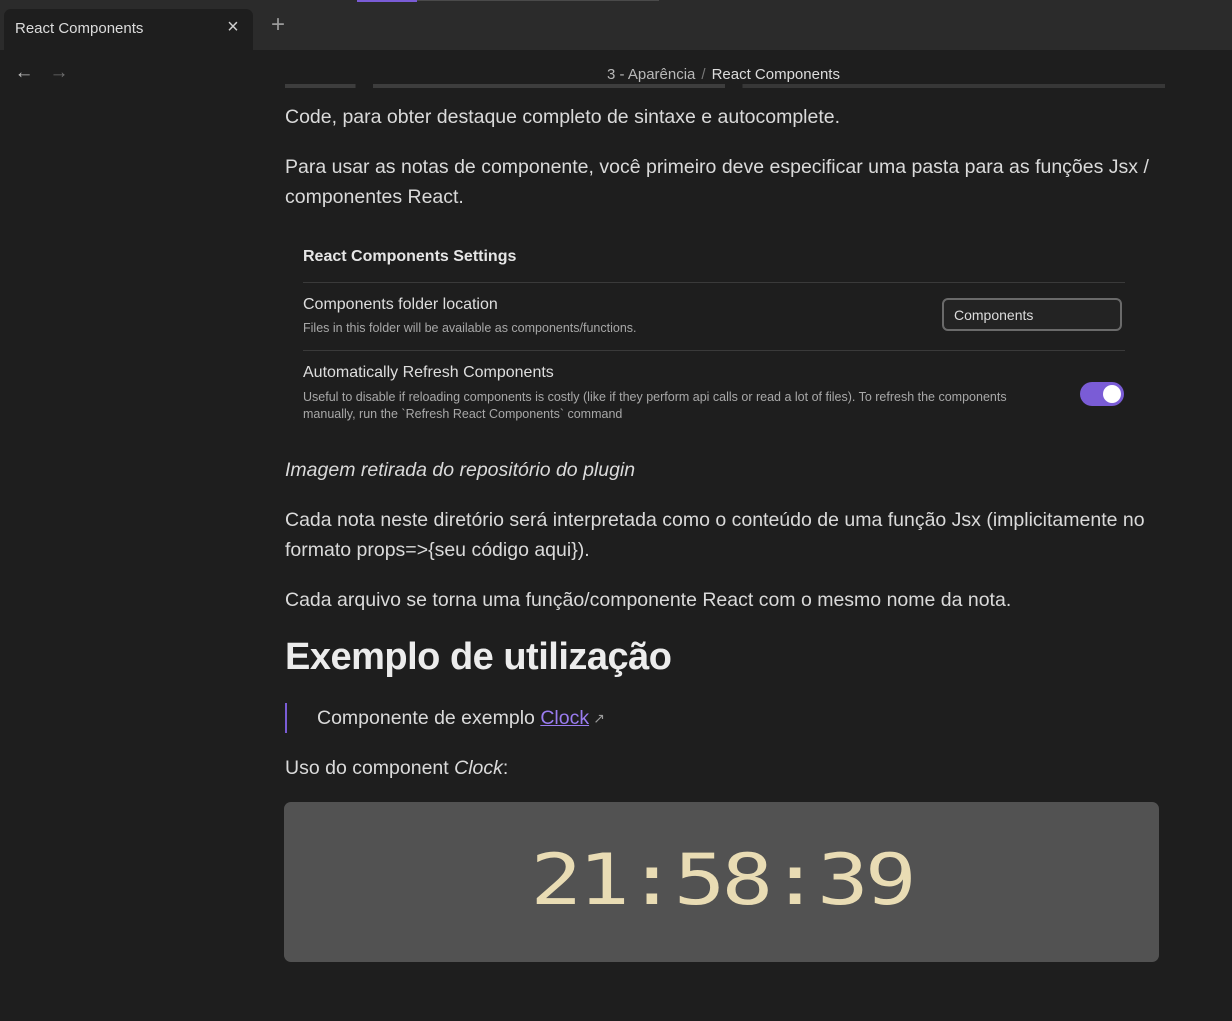 Image resolution: width=1232 pixels, height=1021 pixels. What do you see at coordinates (233, 27) in the screenshot?
I see `close-icon: ×` at bounding box center [233, 27].